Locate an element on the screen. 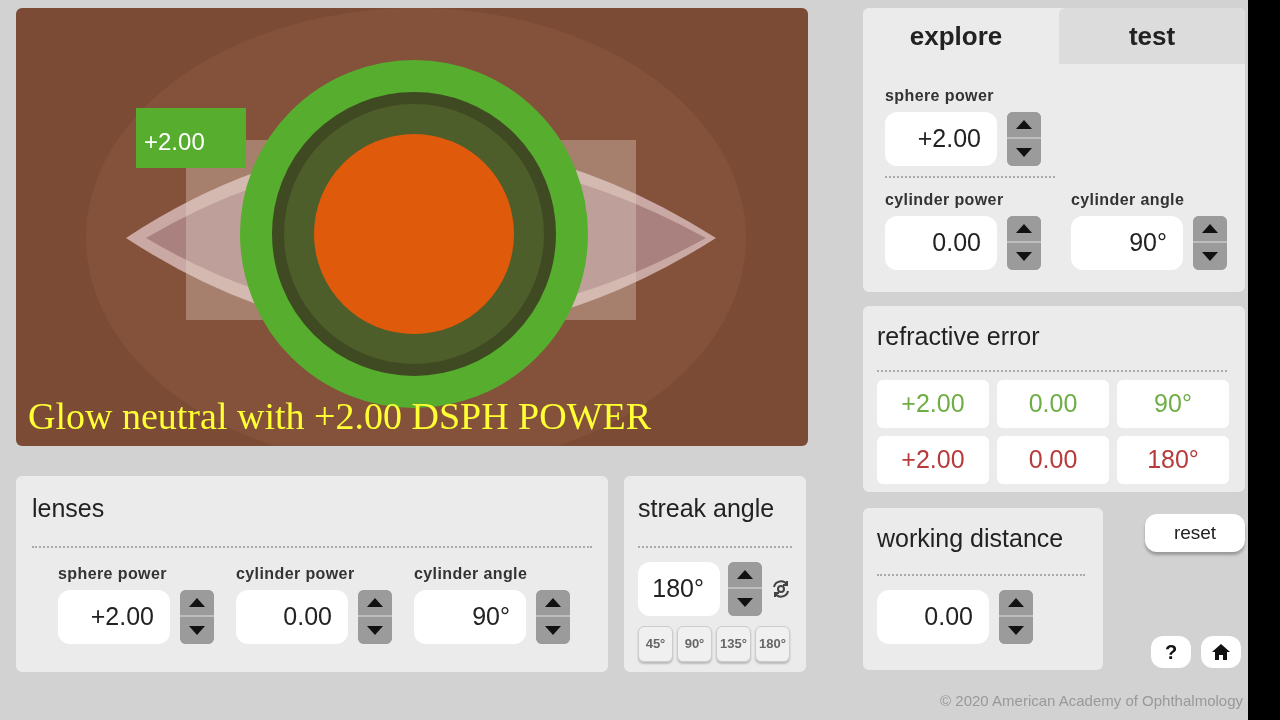 This screenshot has width=1280, height=720. rotate-icon is located at coordinates (781, 588).